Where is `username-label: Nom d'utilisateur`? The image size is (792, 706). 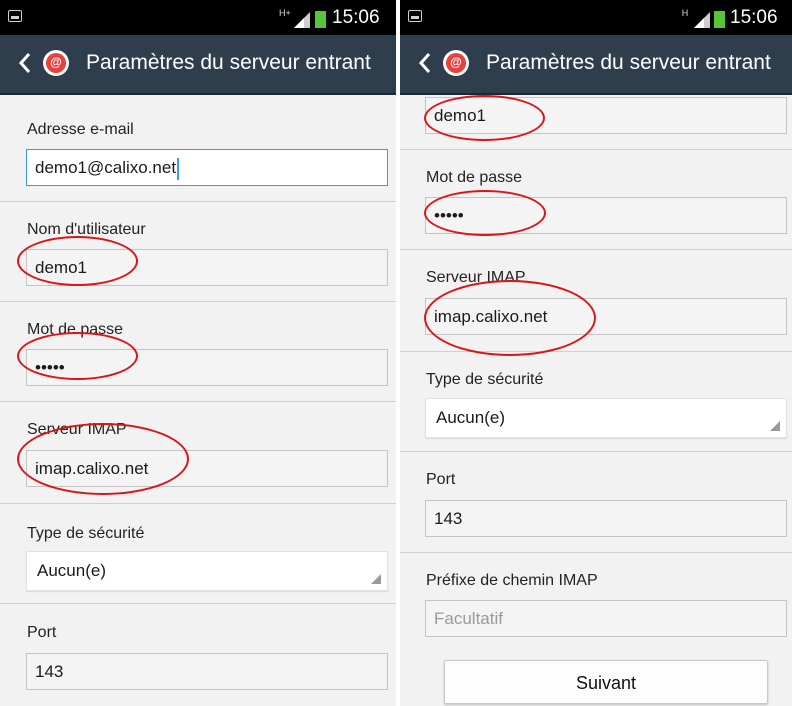 username-label: Nom d'utilisateur is located at coordinates (86, 229).